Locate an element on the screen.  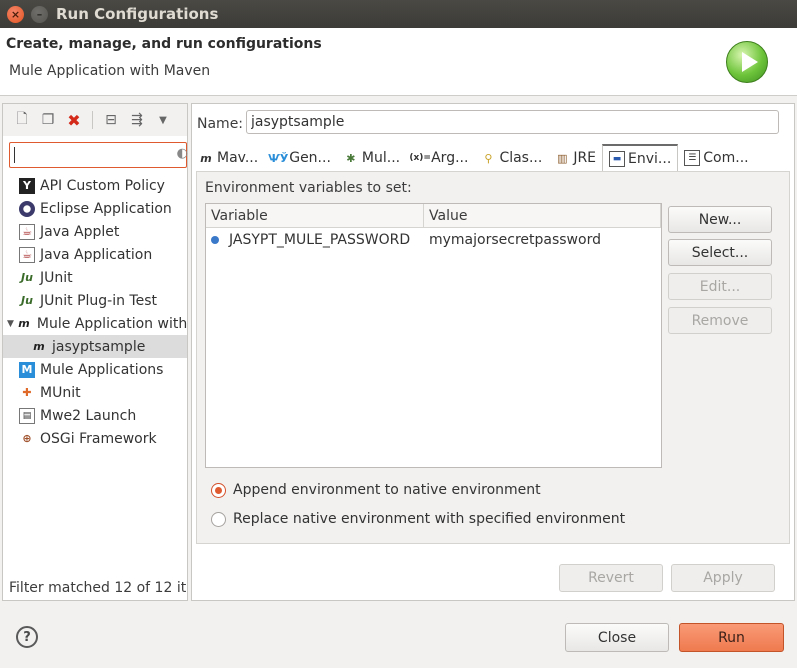
tree-item-java-applet: ☕ Java Applet is located at coordinates (95, 231).